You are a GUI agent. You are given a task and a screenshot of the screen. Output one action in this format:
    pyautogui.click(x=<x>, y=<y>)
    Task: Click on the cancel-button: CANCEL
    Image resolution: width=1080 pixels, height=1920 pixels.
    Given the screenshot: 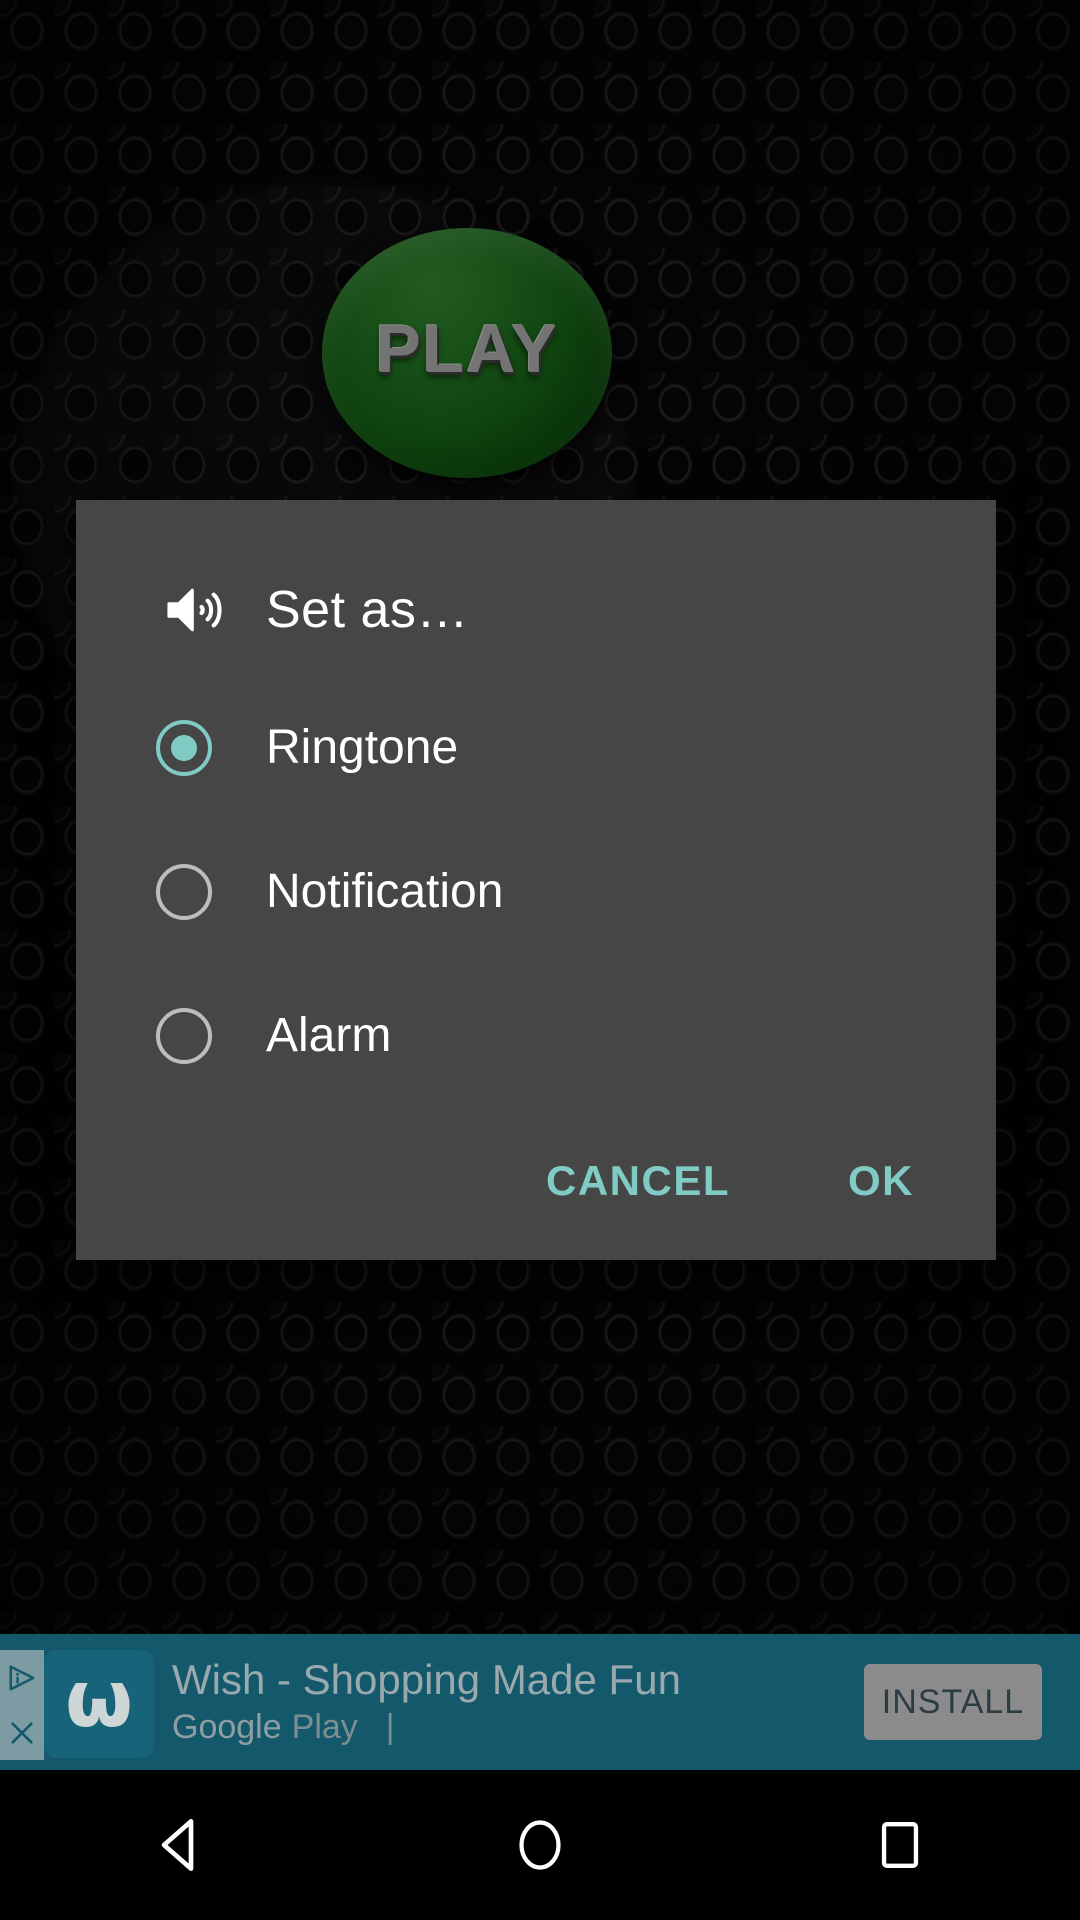 What is the action you would take?
    pyautogui.click(x=638, y=1181)
    